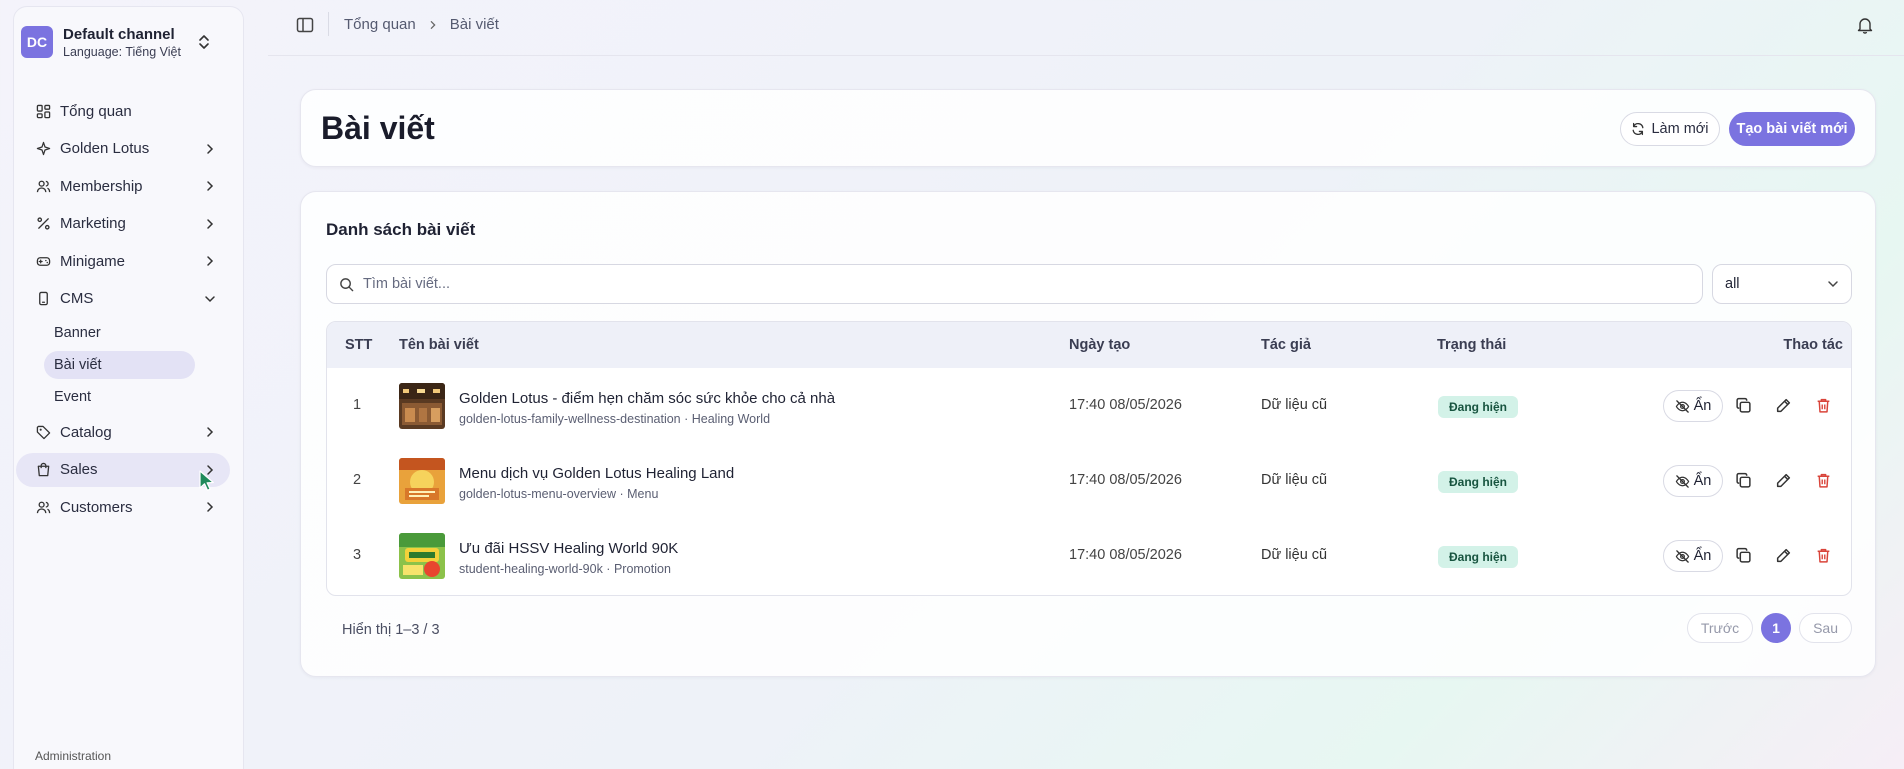 The height and width of the screenshot is (769, 1904). Describe the element at coordinates (380, 24) in the screenshot. I see `breadcrumb-root: Tổng quan` at that location.